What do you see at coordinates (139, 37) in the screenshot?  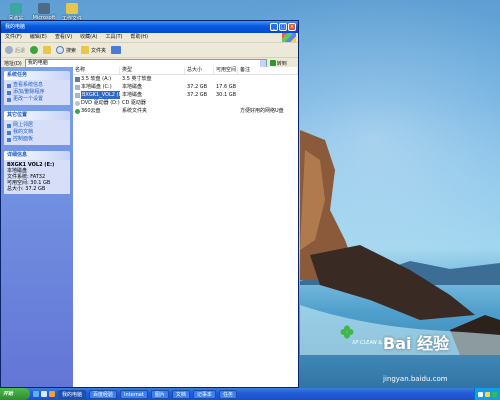 I see `menu-help: 帮助(H)` at bounding box center [139, 37].